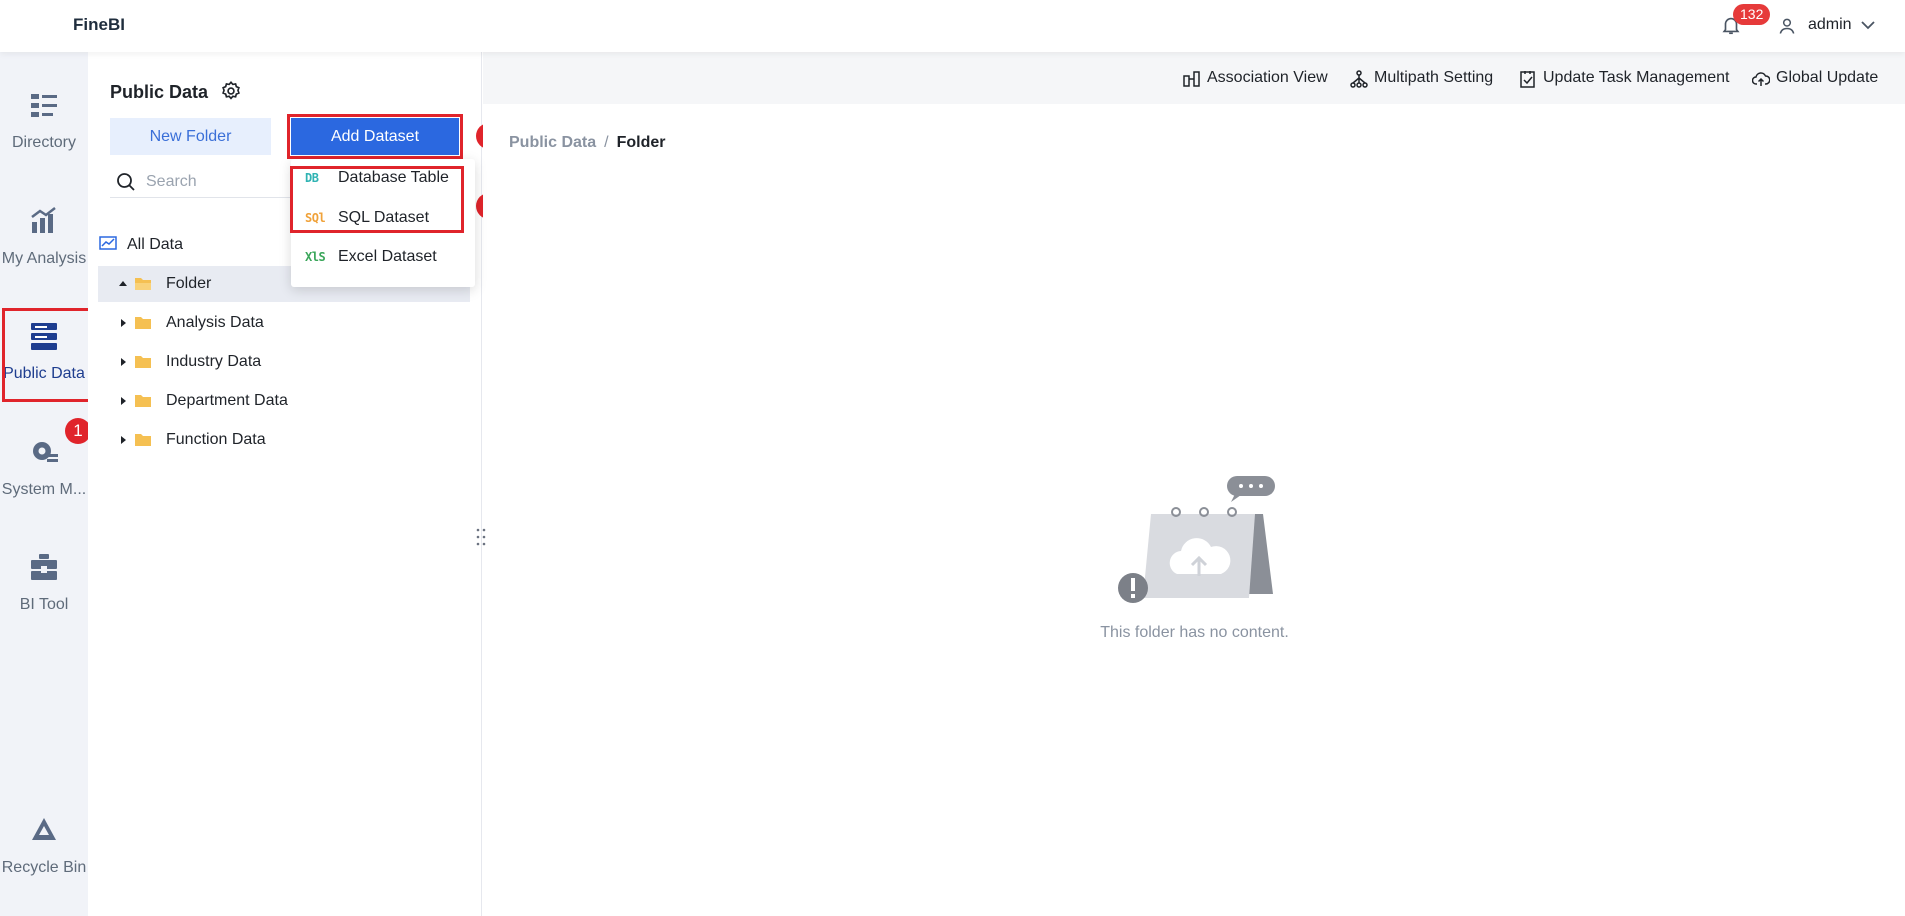 The image size is (1905, 916). I want to click on system-management-icon, so click(45, 452).